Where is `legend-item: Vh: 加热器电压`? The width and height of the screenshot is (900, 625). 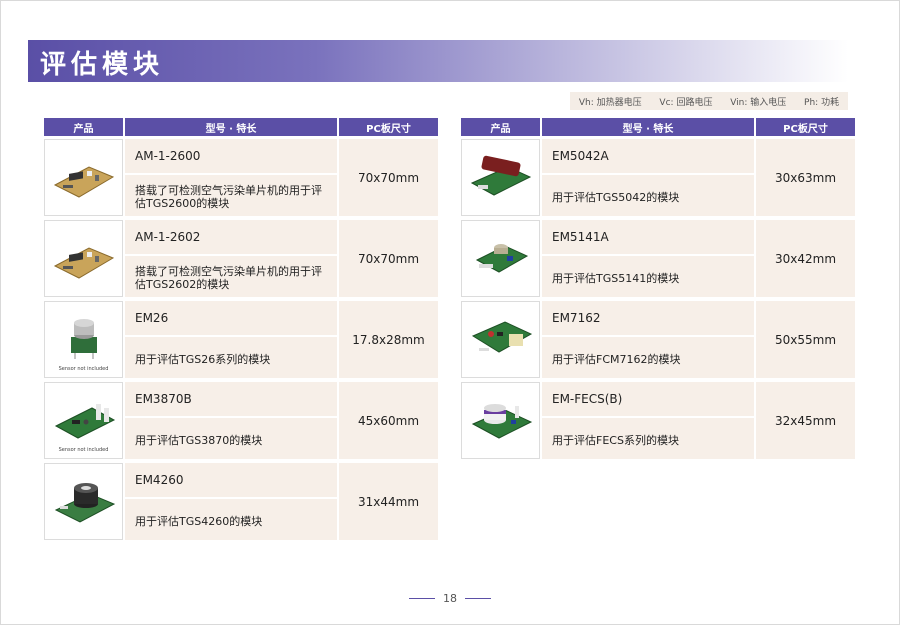
legend-item: Vh: 加热器电压 is located at coordinates (610, 102).